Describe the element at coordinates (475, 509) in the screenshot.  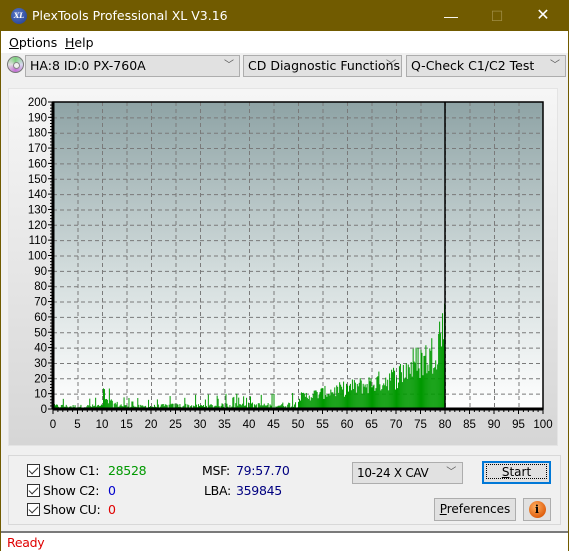
I see `preferences-button: Preferences` at that location.